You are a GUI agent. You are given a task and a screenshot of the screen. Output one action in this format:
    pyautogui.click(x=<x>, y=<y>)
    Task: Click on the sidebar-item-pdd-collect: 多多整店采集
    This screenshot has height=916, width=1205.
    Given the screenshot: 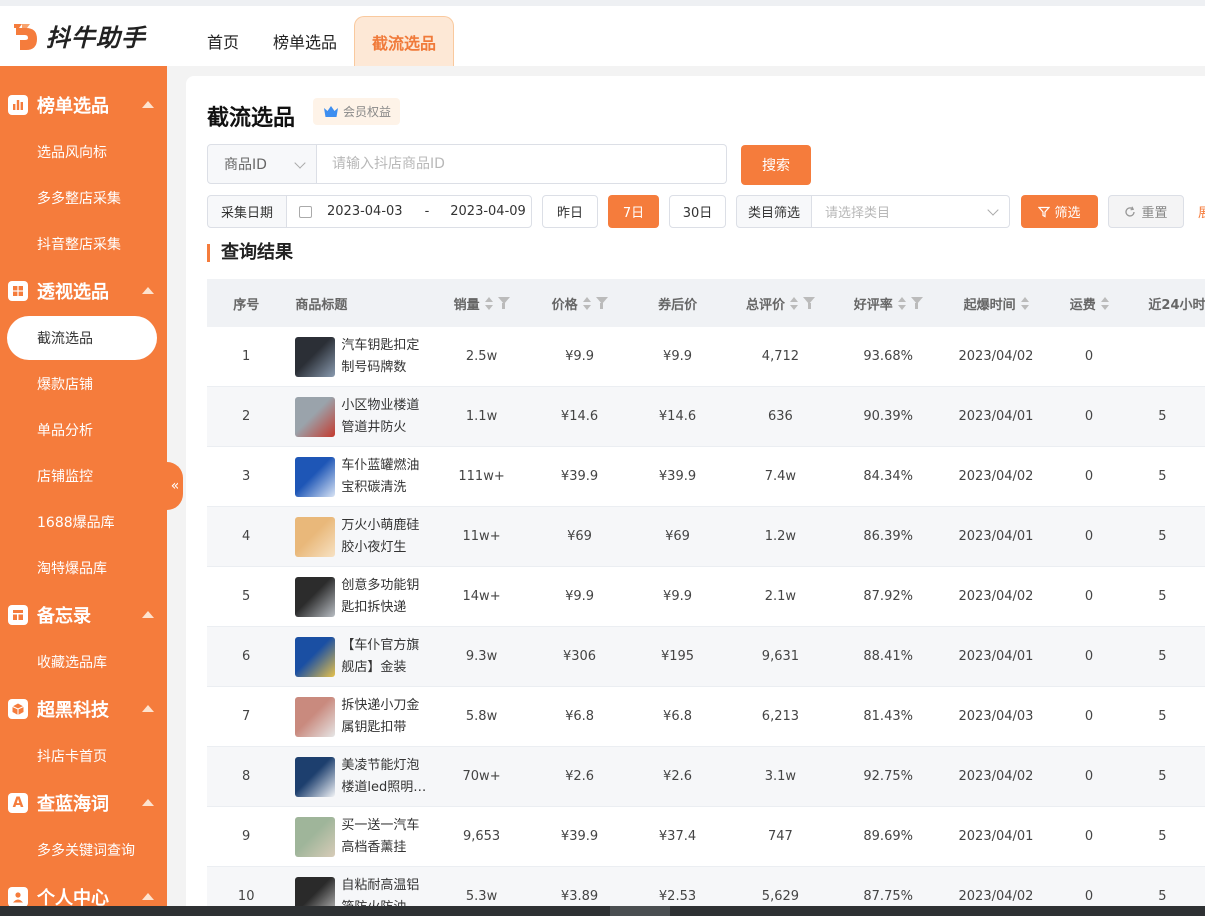 What is the action you would take?
    pyautogui.click(x=83, y=198)
    